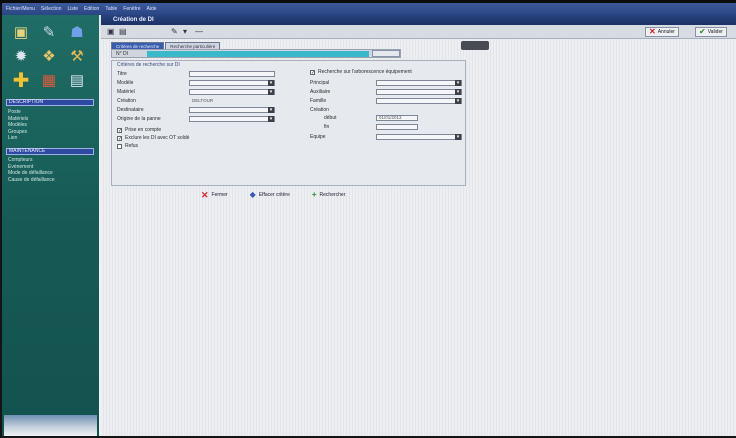 This screenshot has height=438, width=736. Describe the element at coordinates (475, 45) in the screenshot. I see `screen-reflection` at that location.